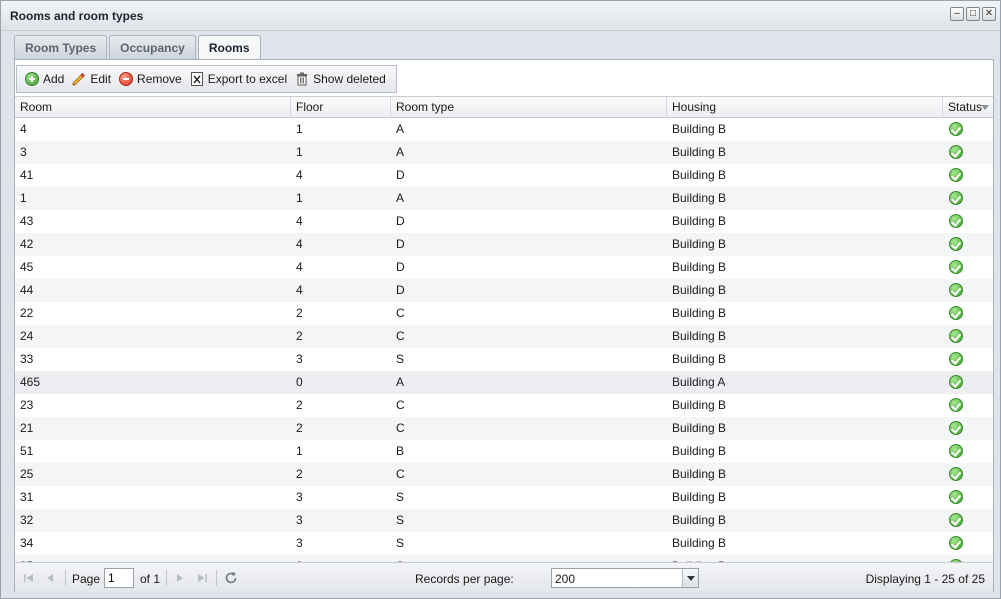 The height and width of the screenshot is (599, 1001). Describe the element at coordinates (504, 359) in the screenshot. I see `table-row: 33 3 S Building B` at that location.